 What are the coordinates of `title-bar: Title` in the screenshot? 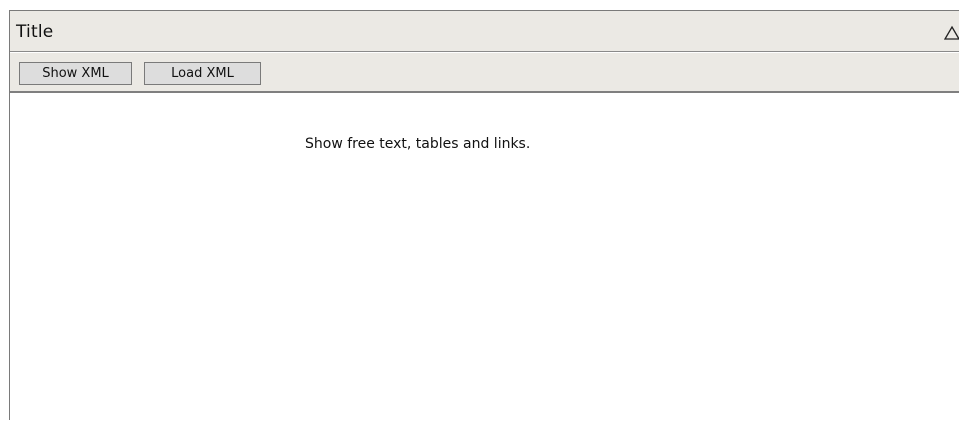 It's located at (484, 31).